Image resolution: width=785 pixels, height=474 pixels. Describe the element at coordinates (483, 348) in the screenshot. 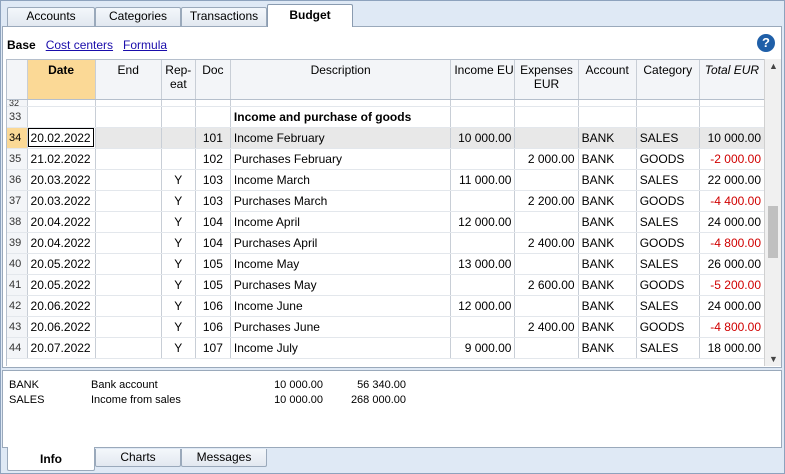

I see `cell-income: 9 000.00` at that location.